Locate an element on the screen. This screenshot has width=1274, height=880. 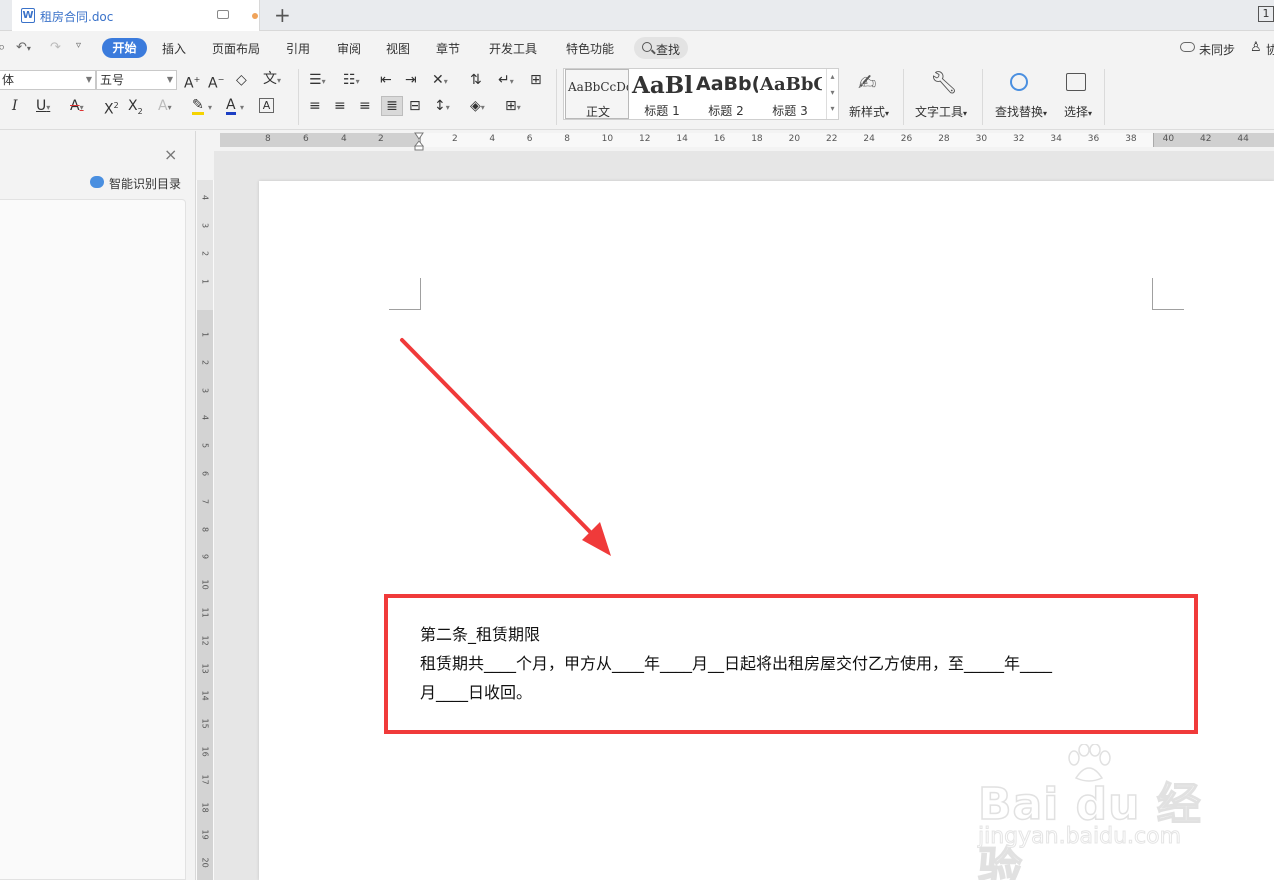
subscript-icon: X2 is located at coordinates (135, 109).